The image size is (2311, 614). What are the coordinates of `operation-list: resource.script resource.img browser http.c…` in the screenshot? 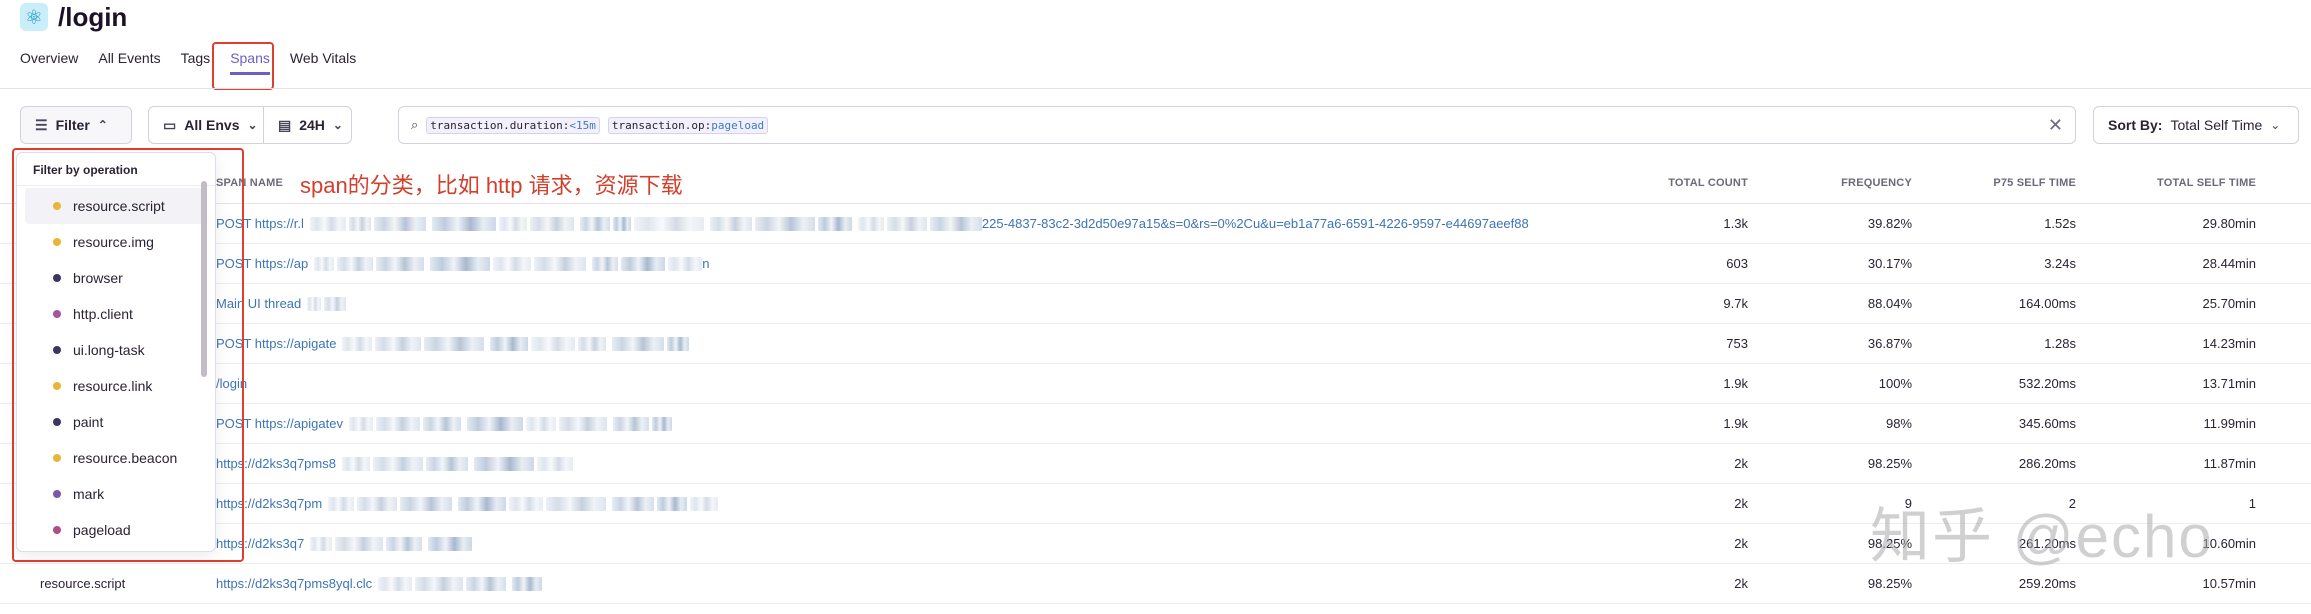 It's located at (116, 368).